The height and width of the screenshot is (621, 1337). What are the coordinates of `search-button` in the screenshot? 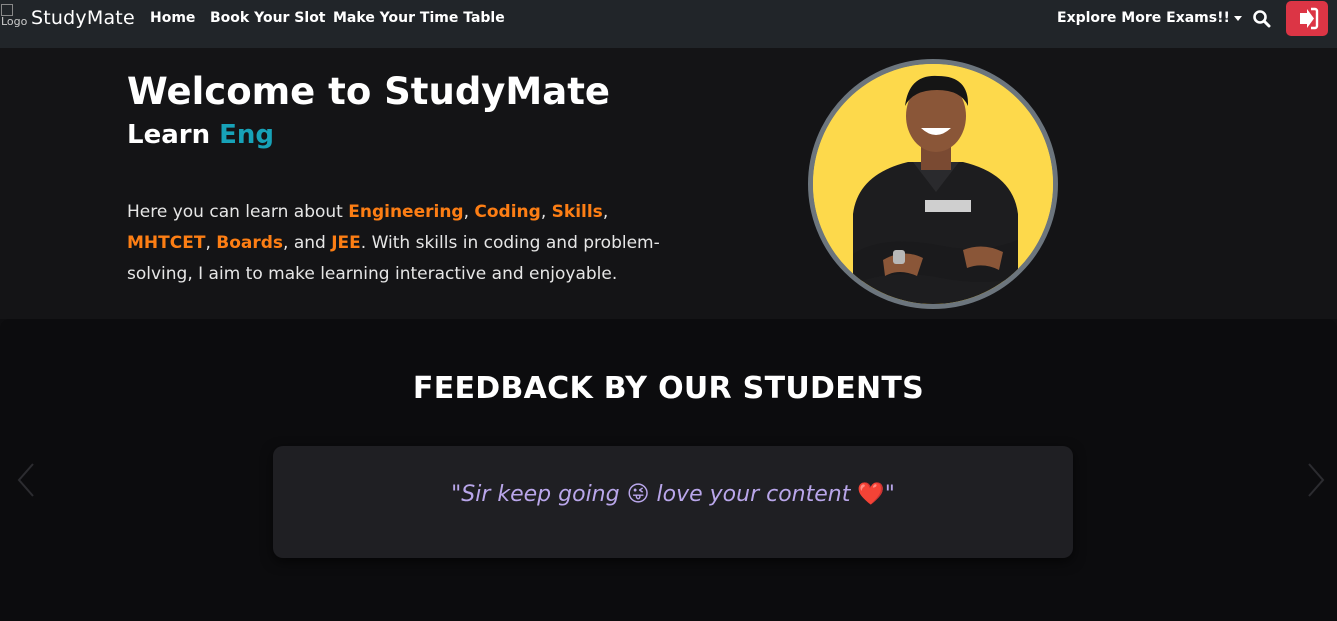 It's located at (1262, 19).